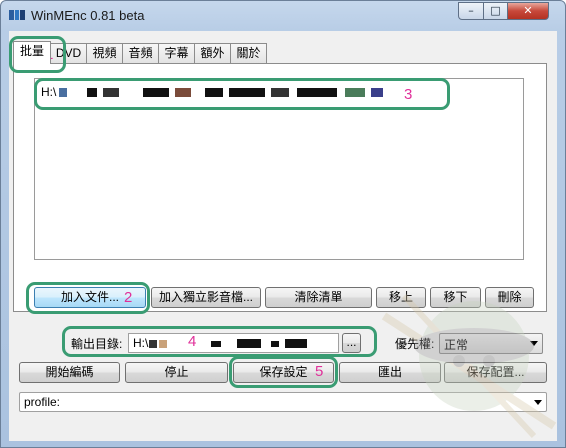 This screenshot has height=448, width=566. Describe the element at coordinates (176, 372) in the screenshot. I see `stop-button: 停止` at that location.